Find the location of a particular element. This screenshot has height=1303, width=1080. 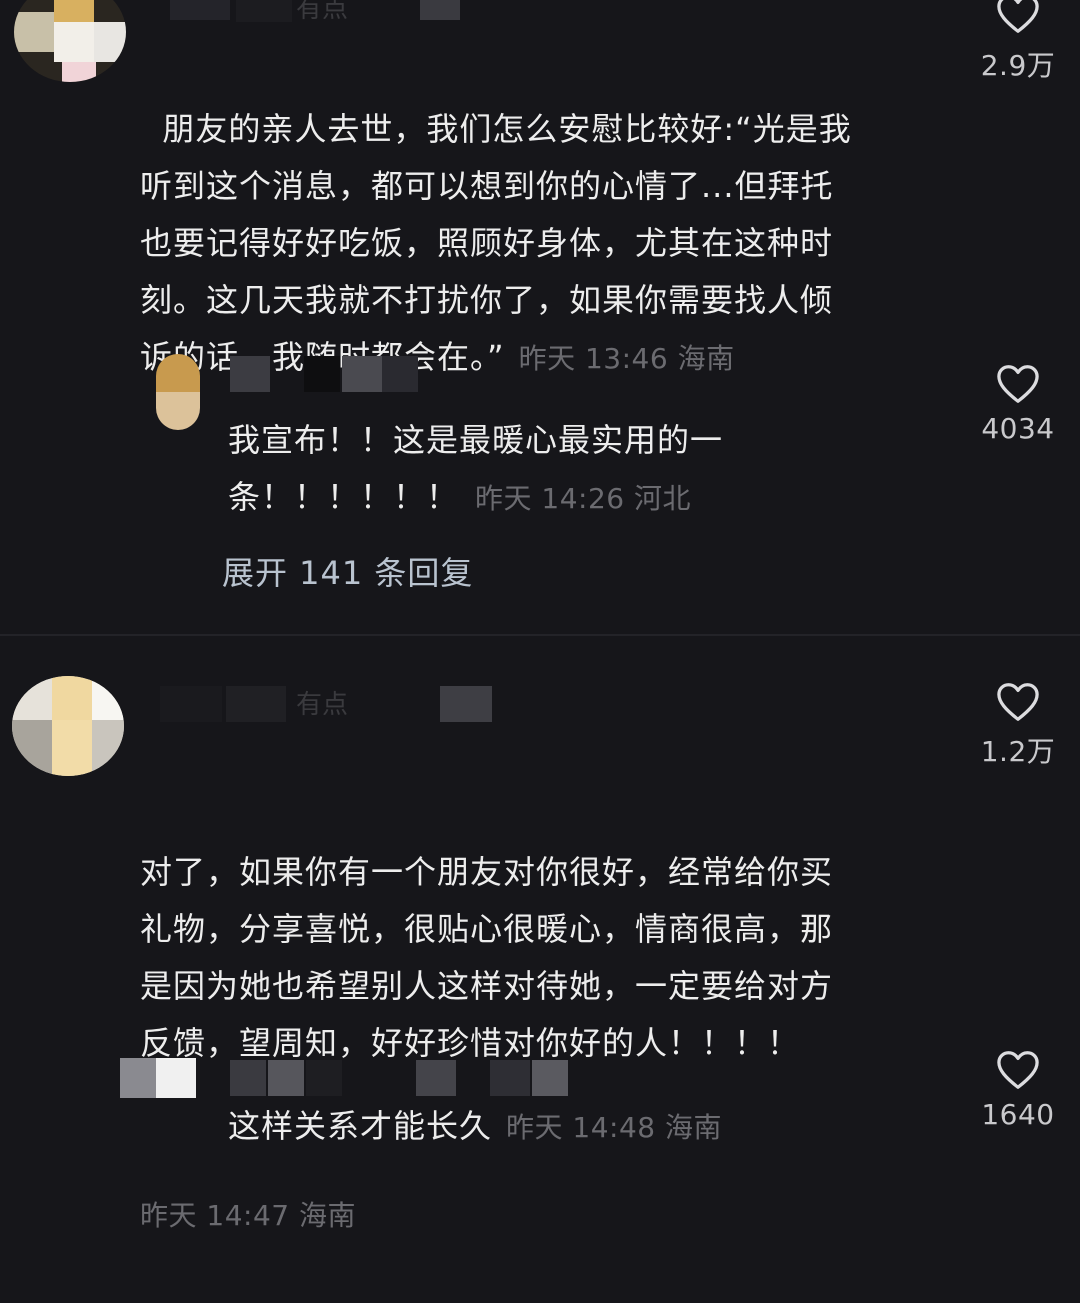

like-count: 1.2万 is located at coordinates (1018, 751).